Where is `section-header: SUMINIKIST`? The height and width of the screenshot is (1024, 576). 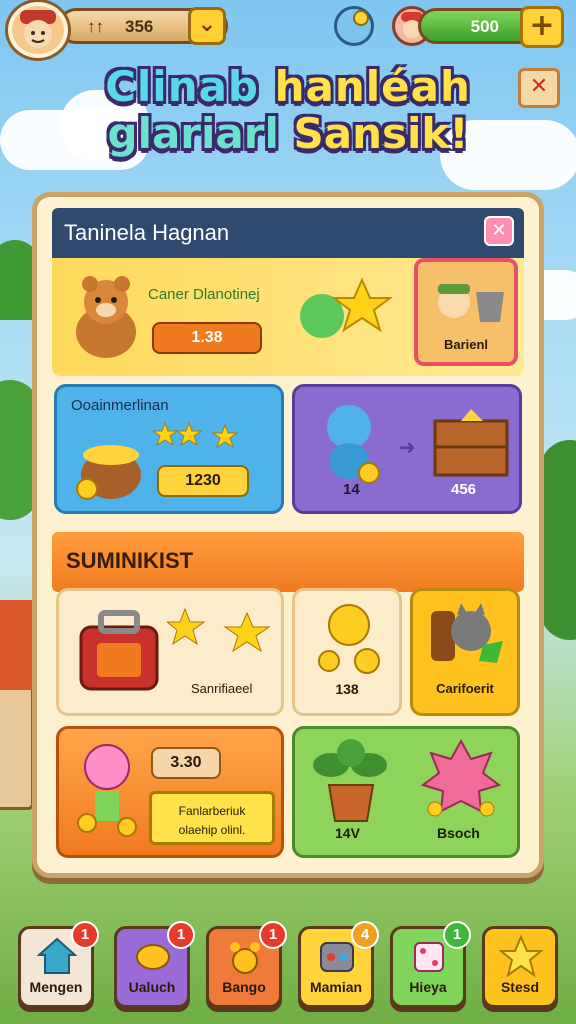 section-header: SUMINIKIST is located at coordinates (288, 562).